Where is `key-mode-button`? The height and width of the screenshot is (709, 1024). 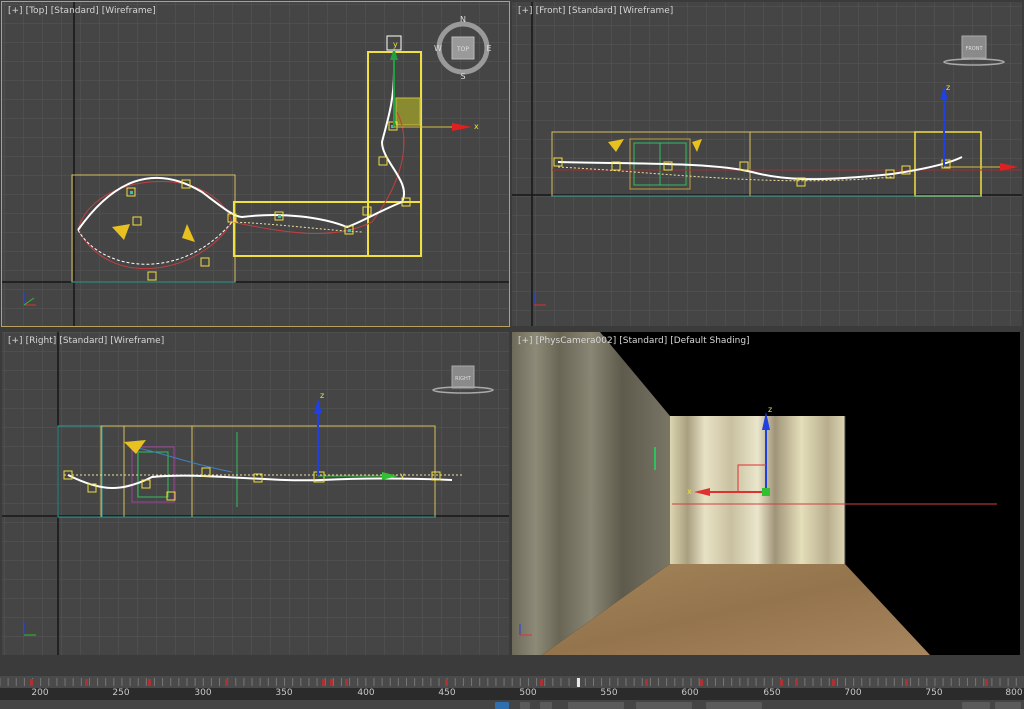
key-mode-button is located at coordinates (502, 705).